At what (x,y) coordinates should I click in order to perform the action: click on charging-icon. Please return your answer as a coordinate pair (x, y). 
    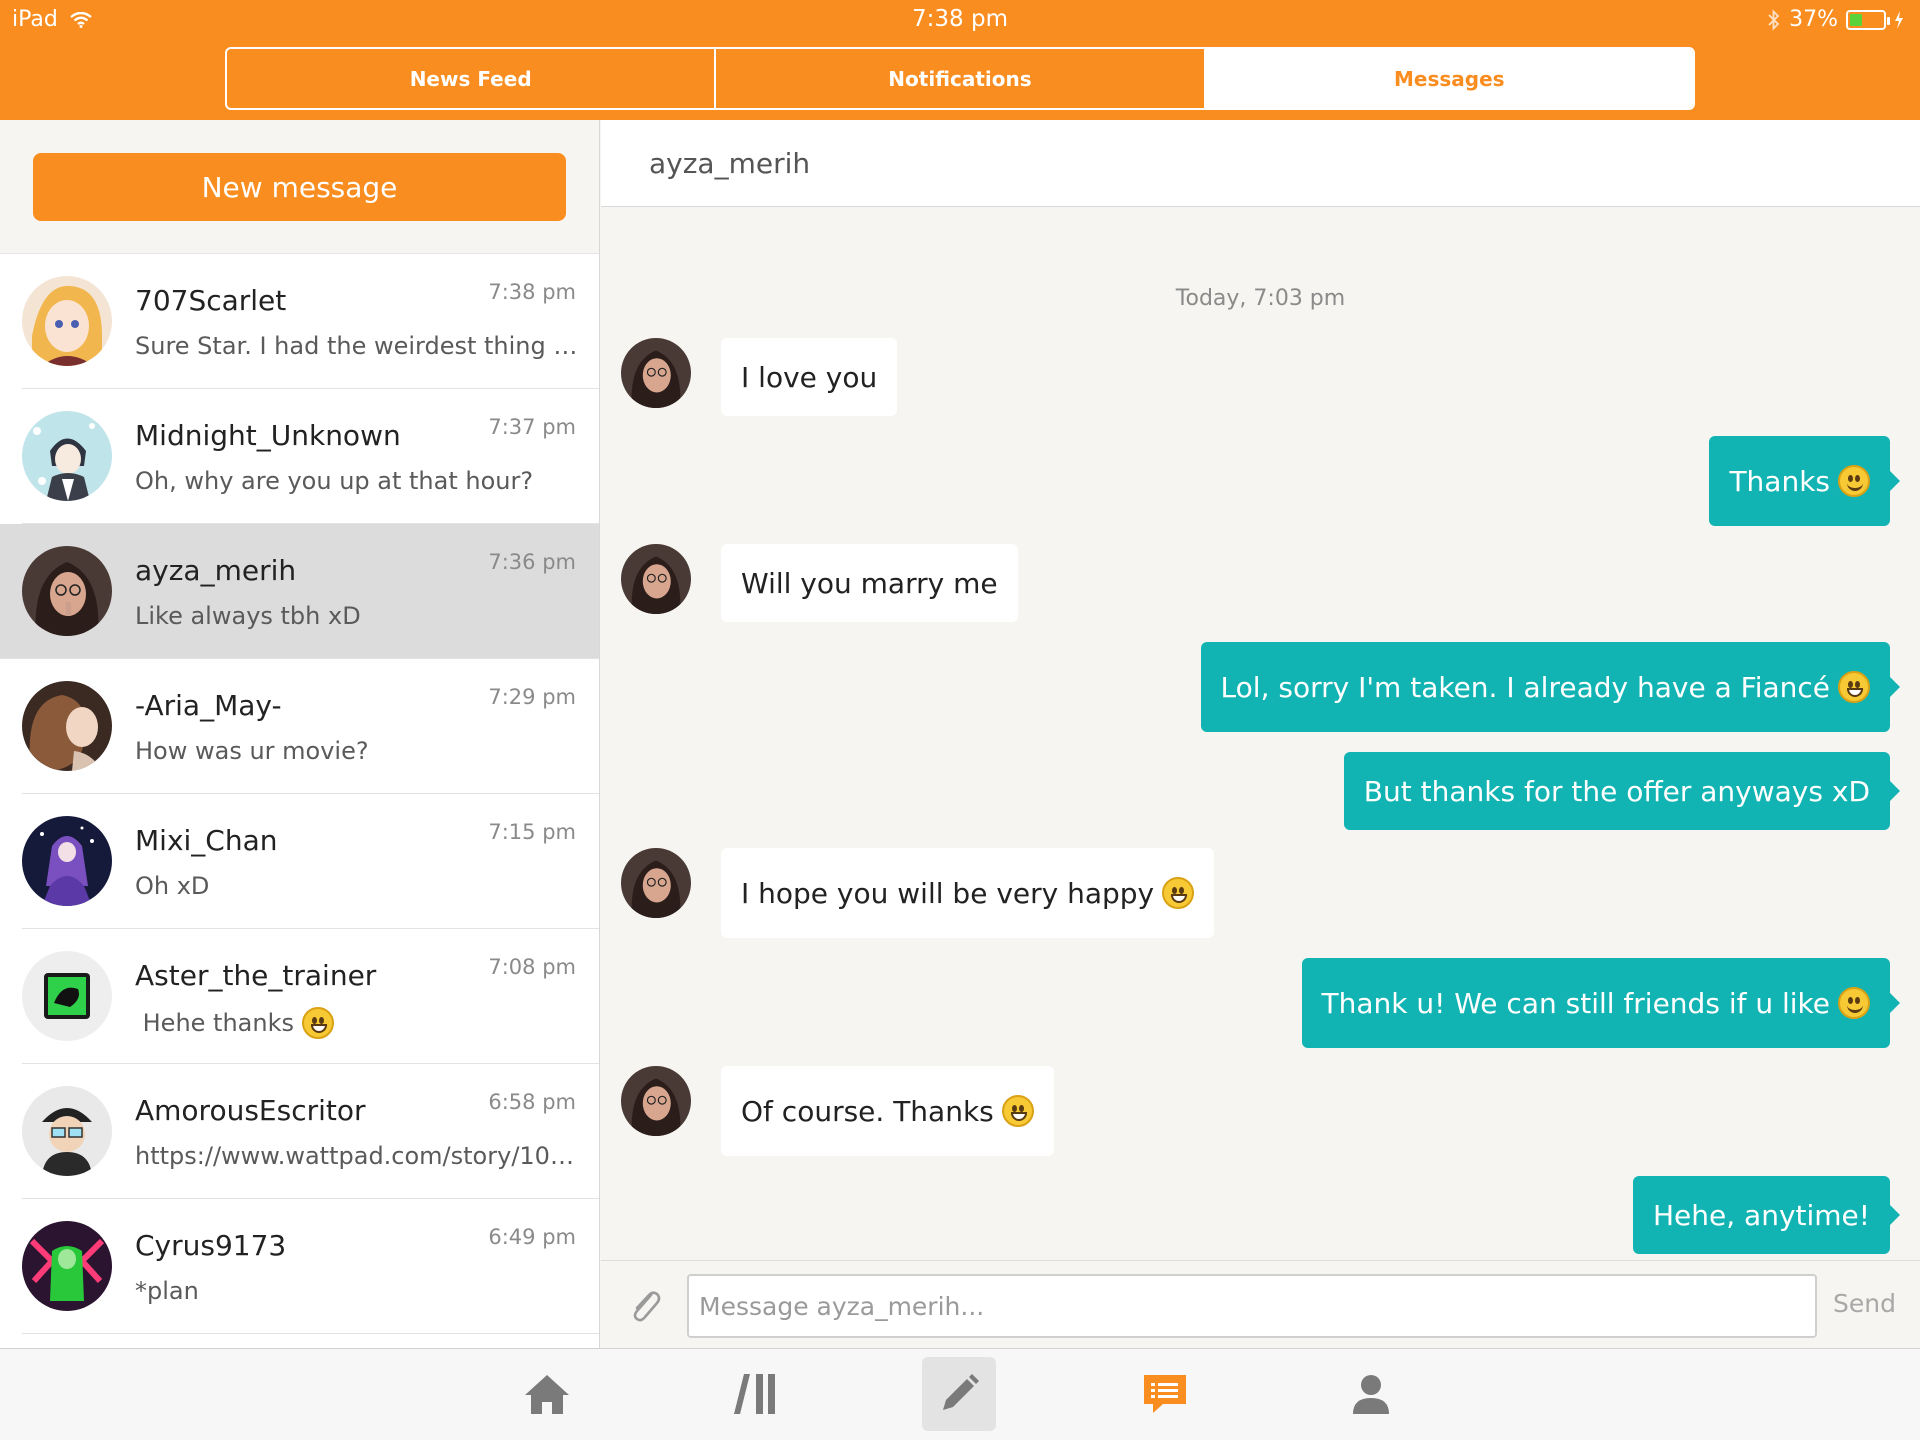
    Looking at the image, I should click on (1899, 19).